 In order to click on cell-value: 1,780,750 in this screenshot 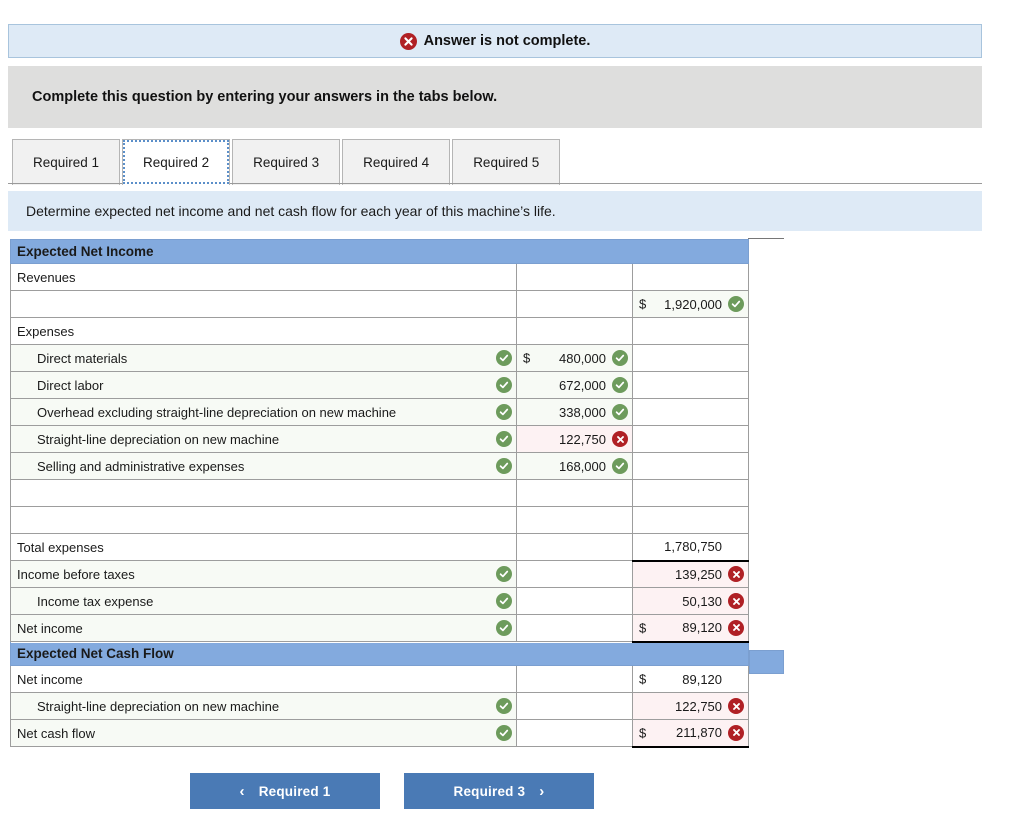, I will do `click(693, 547)`.